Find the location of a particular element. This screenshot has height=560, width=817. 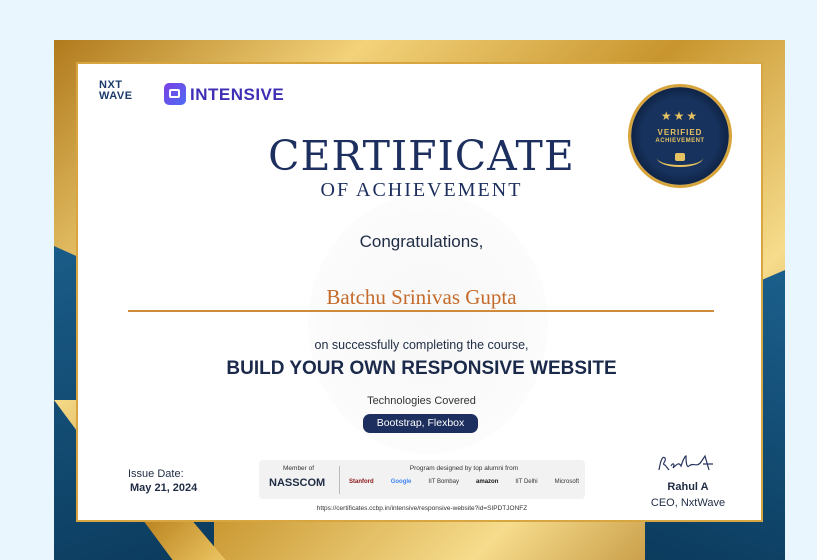

seal-stars-icon: ★★★ is located at coordinates (680, 116).